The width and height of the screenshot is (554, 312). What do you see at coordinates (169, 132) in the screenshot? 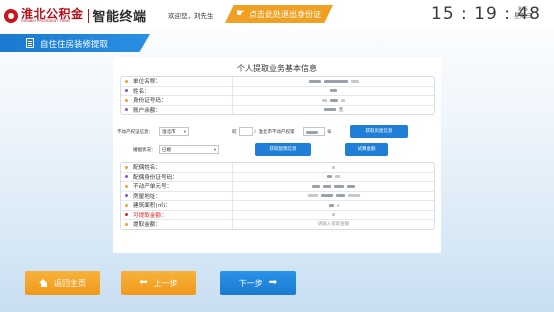
I see `city-select-value: 淮北市` at bounding box center [169, 132].